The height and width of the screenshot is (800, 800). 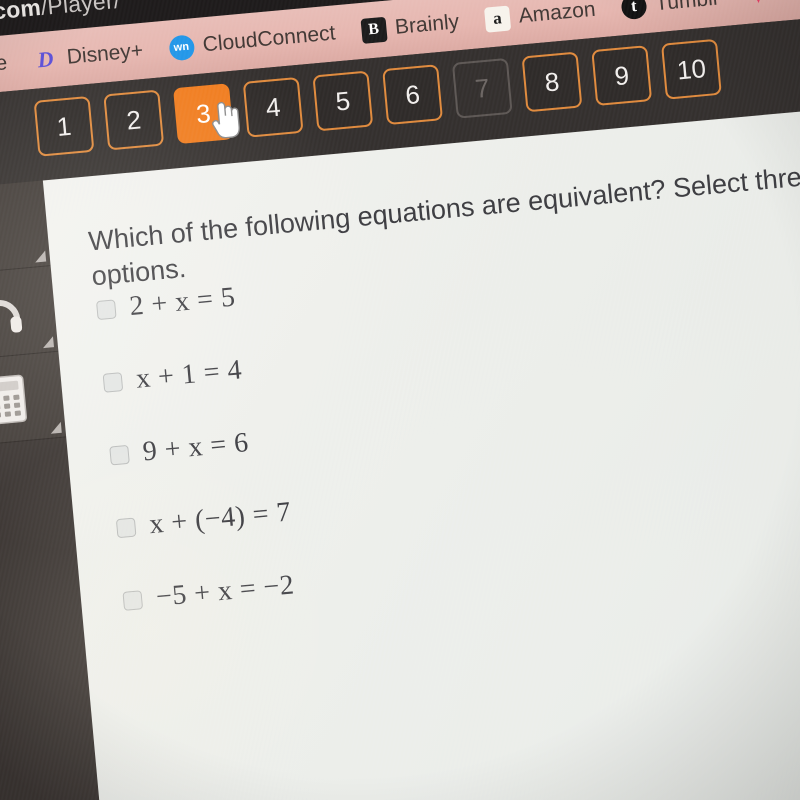 I want to click on headphones-icon, so click(x=11, y=316).